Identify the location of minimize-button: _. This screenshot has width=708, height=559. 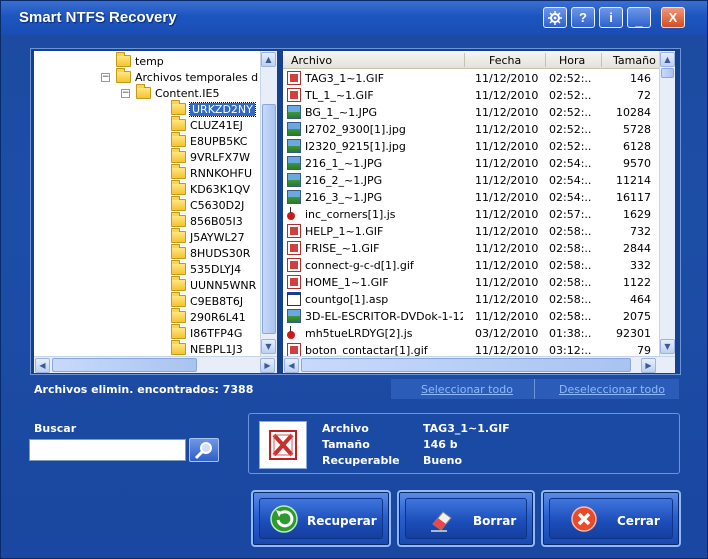
(639, 17).